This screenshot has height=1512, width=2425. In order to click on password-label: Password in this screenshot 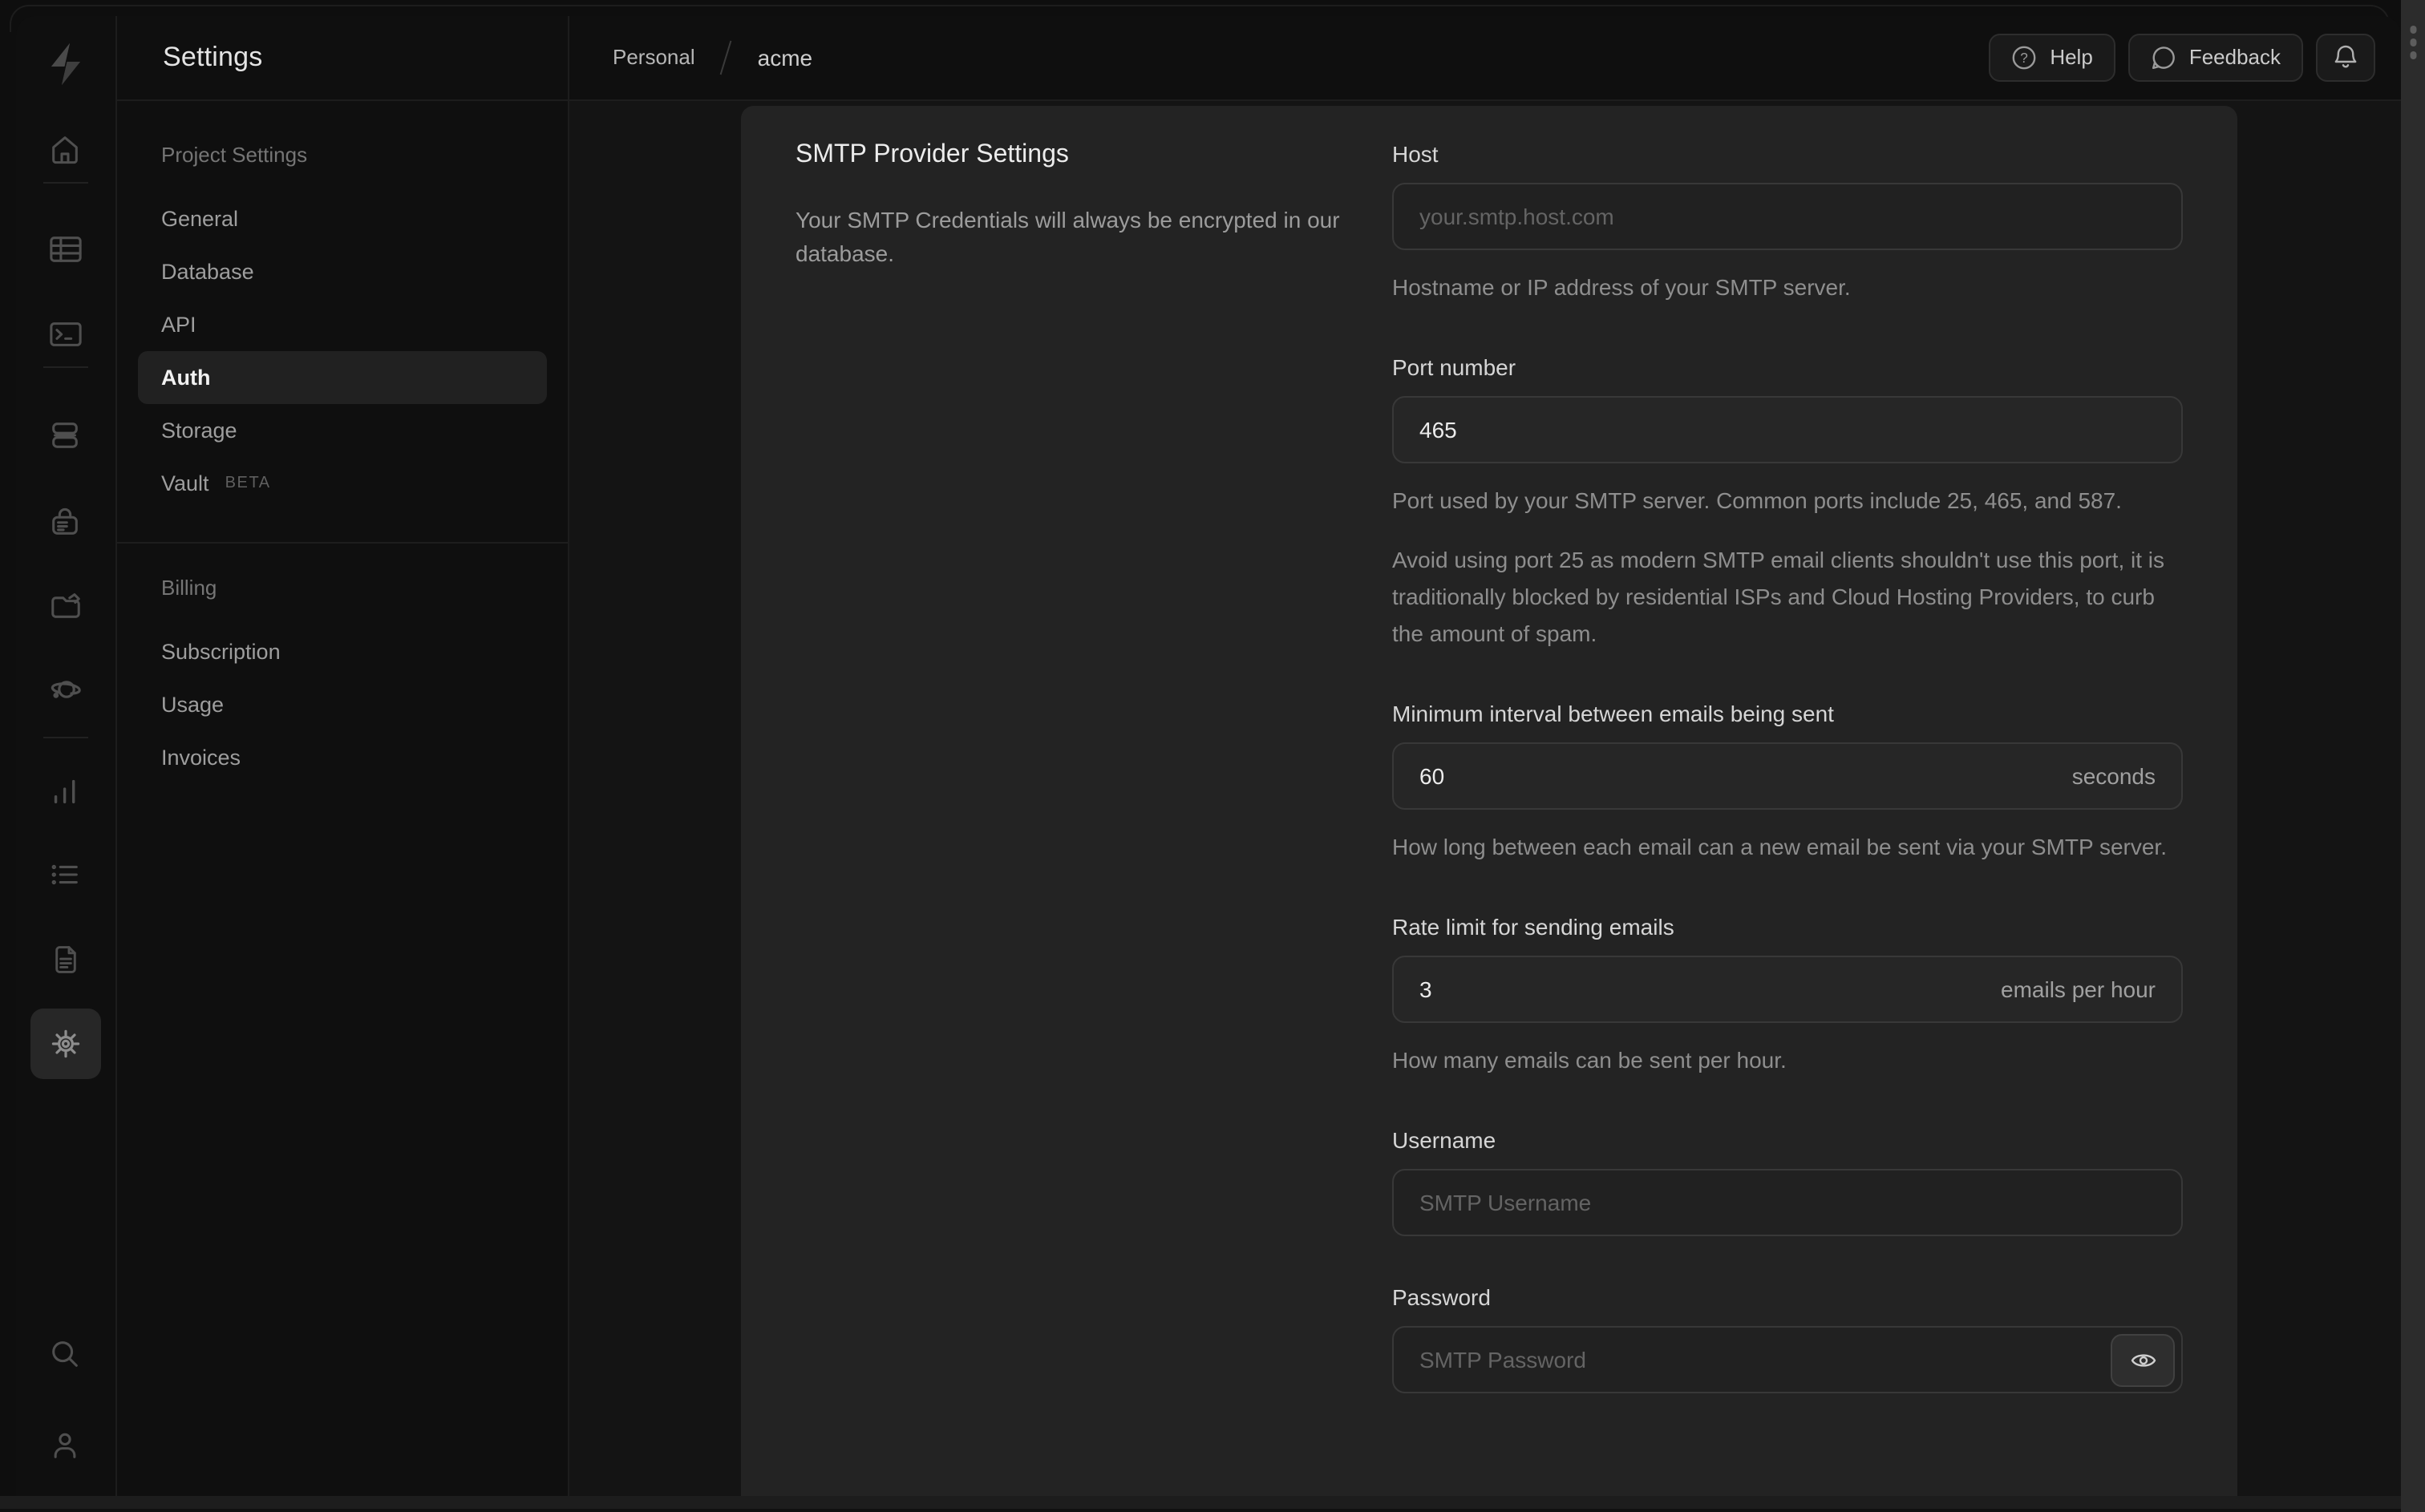, I will do `click(1441, 1296)`.